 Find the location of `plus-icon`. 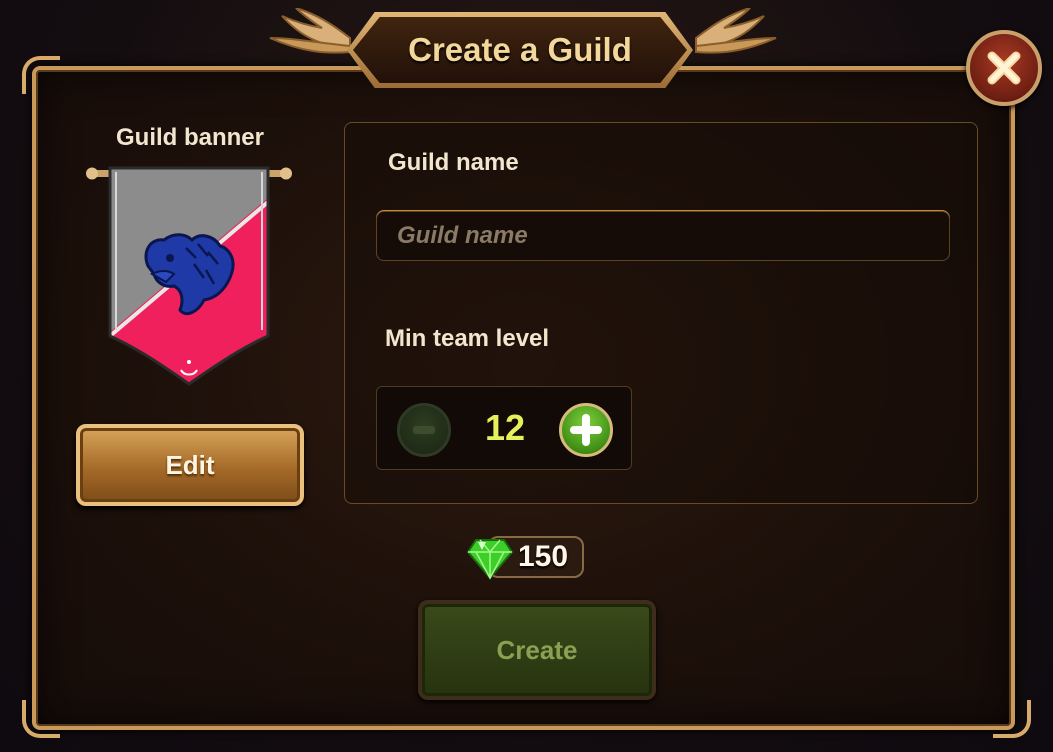

plus-icon is located at coordinates (586, 430).